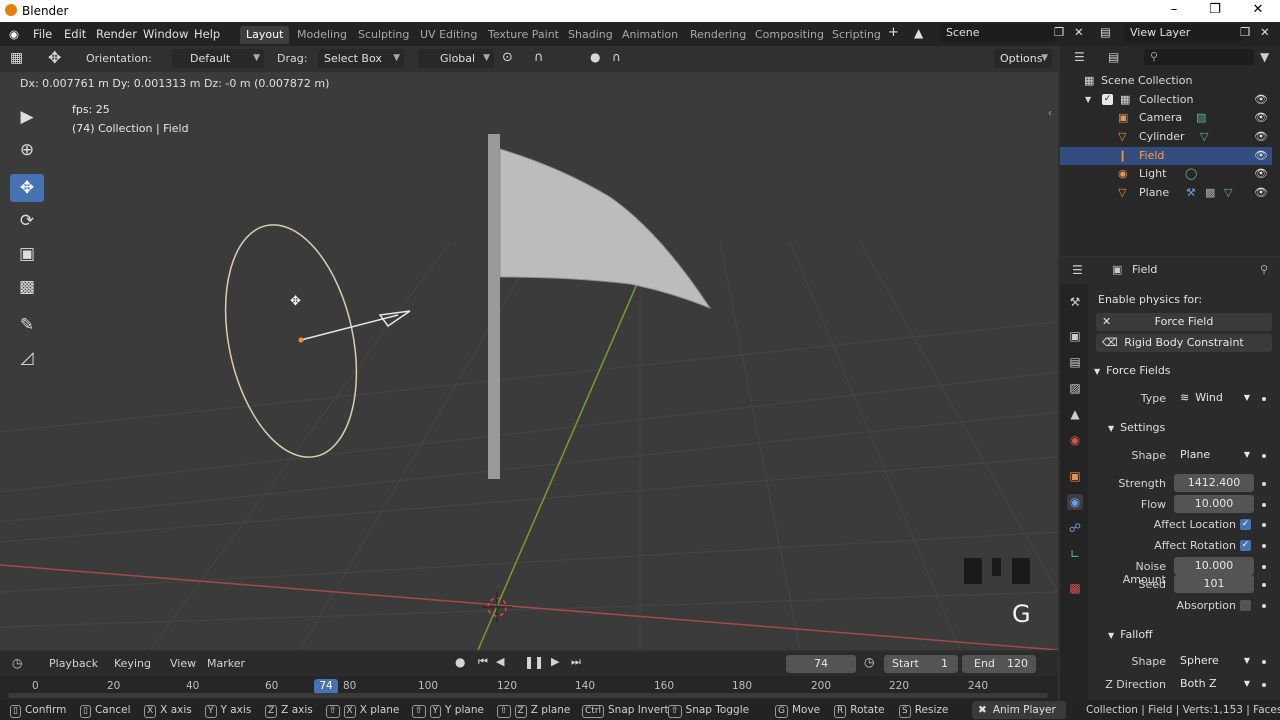  Describe the element at coordinates (207, 34) in the screenshot. I see `menu-help: Help` at that location.